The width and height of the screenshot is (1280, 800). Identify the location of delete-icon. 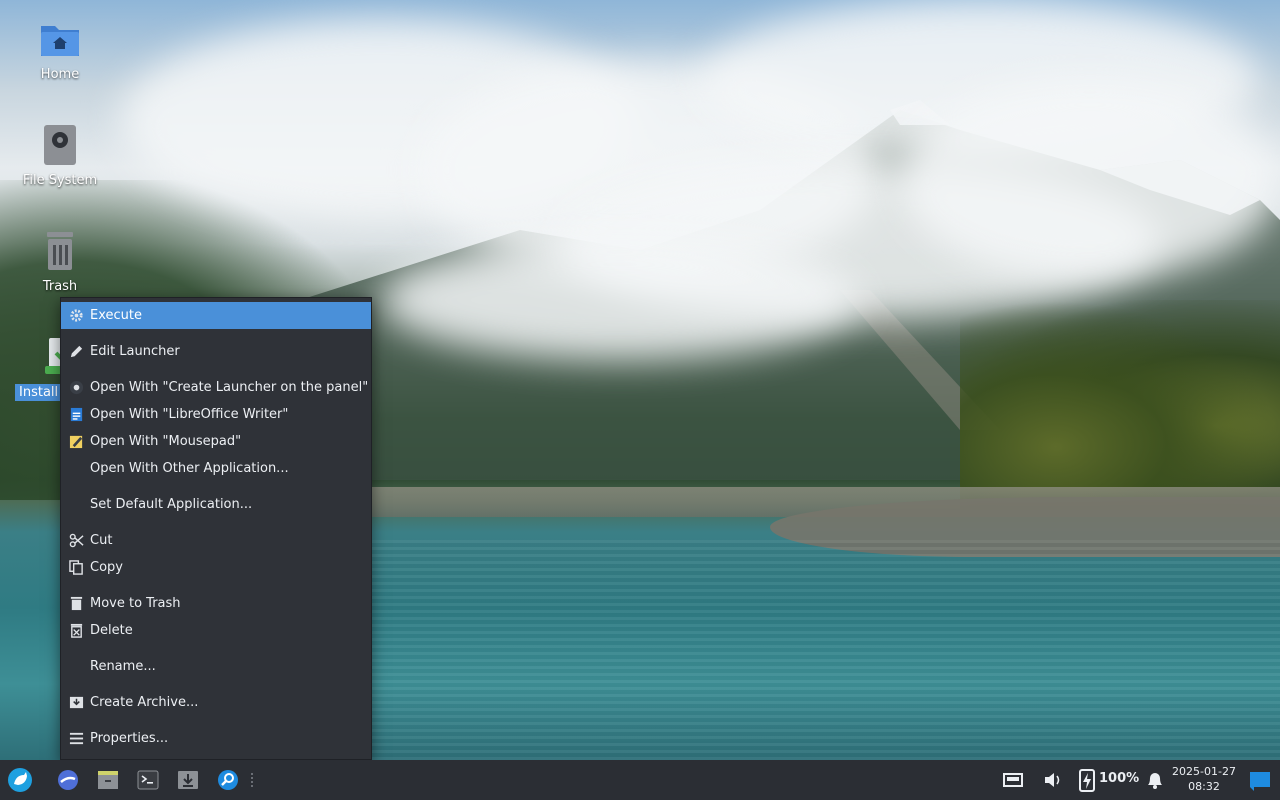
(76, 630).